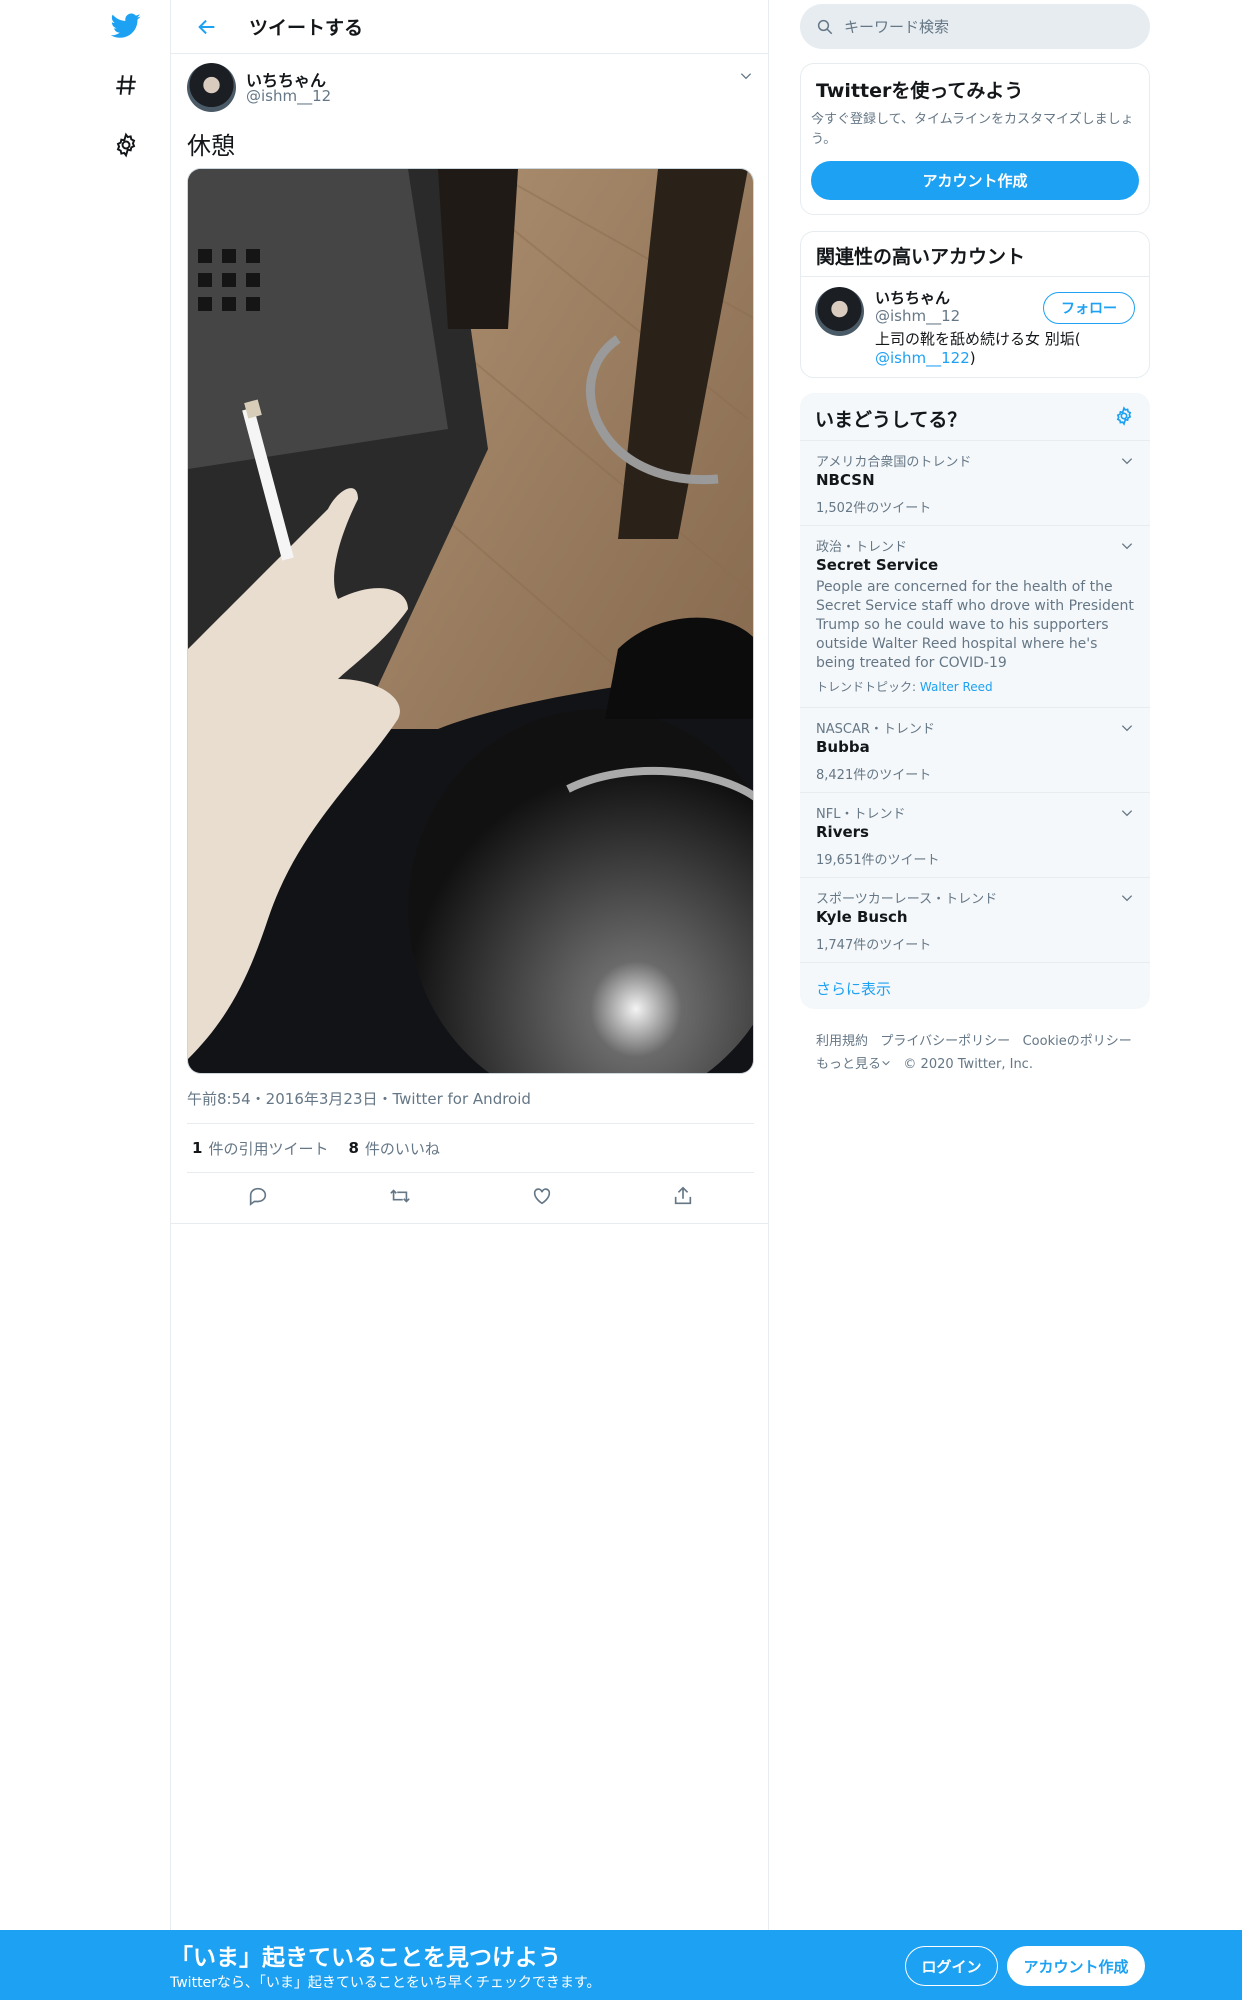 Image resolution: width=1242 pixels, height=2000 pixels. What do you see at coordinates (875, 729) in the screenshot?
I see `trend-meta: NASCAR・トレンド` at bounding box center [875, 729].